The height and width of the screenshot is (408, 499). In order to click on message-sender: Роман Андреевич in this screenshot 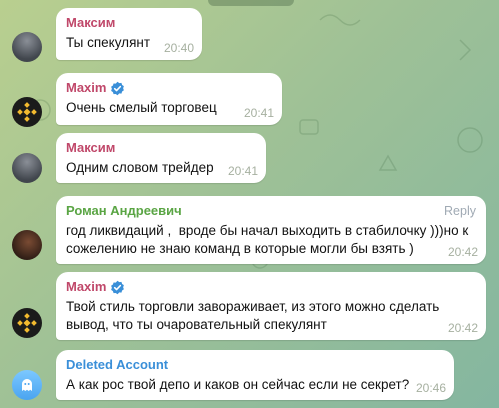, I will do `click(271, 211)`.